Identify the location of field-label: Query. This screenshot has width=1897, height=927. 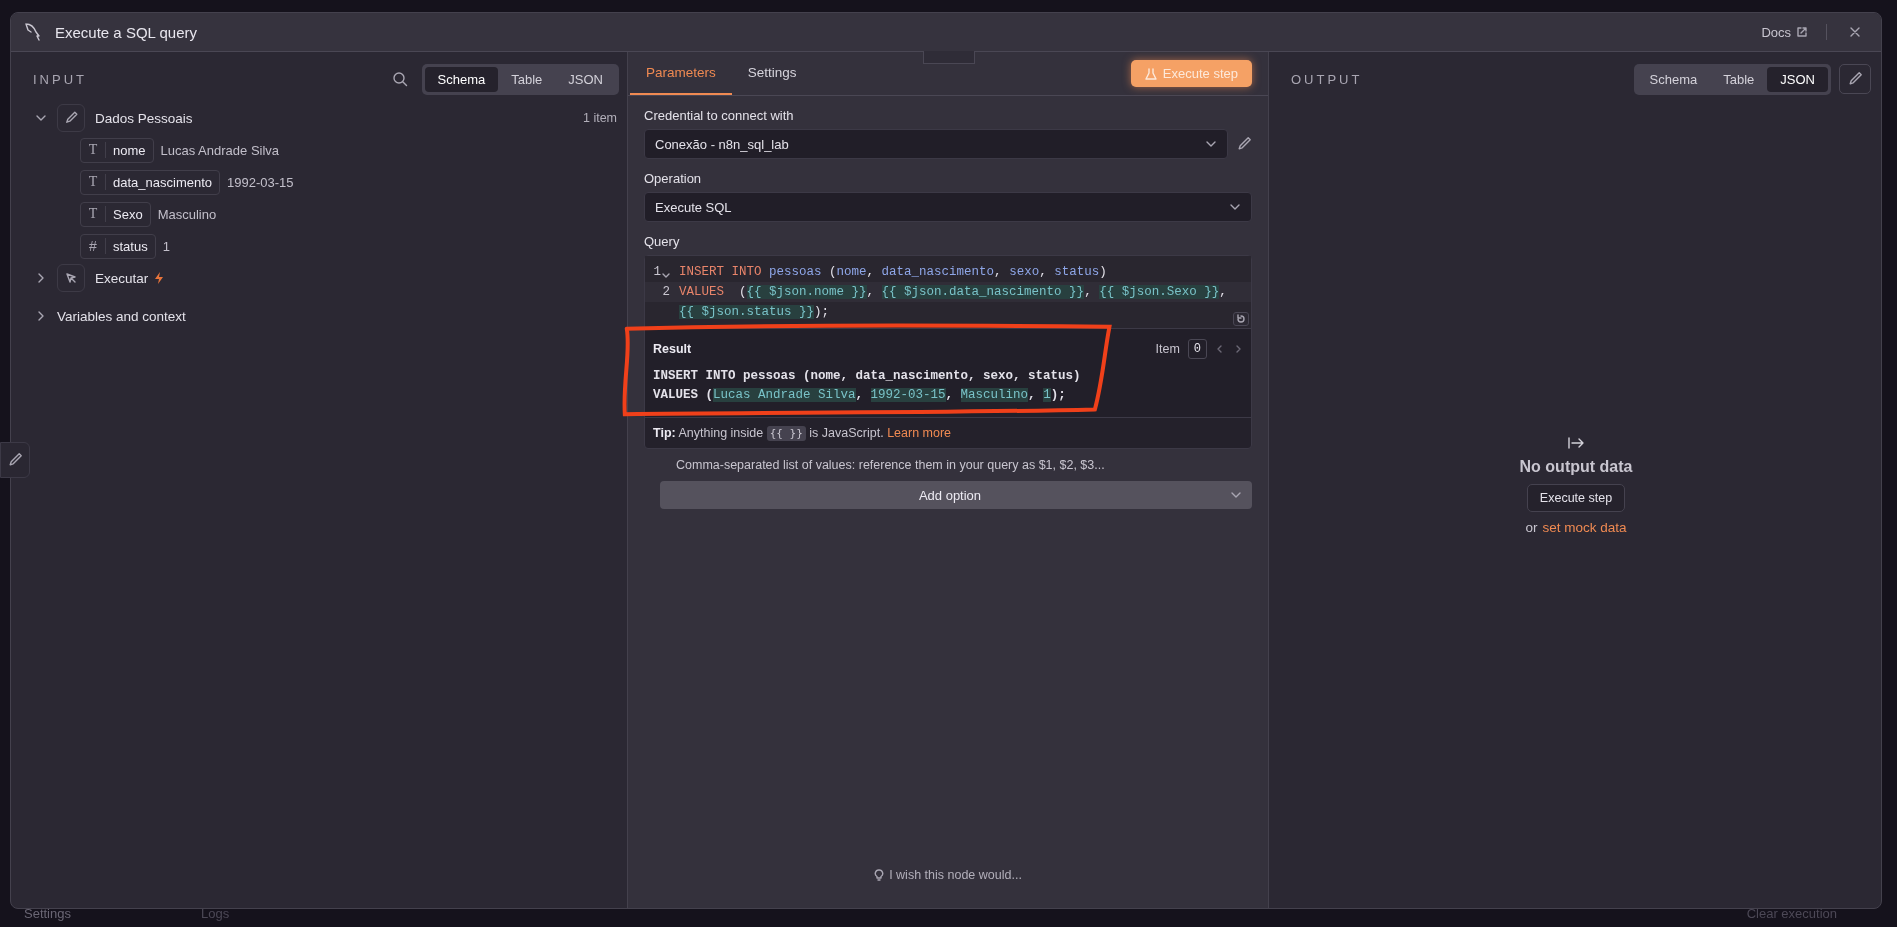
(662, 241).